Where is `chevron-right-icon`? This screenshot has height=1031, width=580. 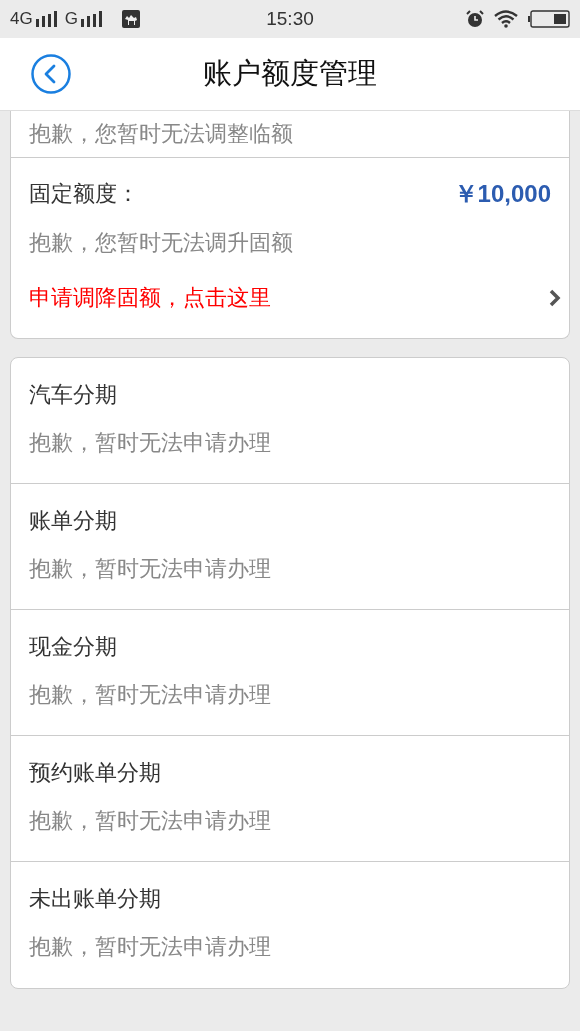 chevron-right-icon is located at coordinates (555, 298).